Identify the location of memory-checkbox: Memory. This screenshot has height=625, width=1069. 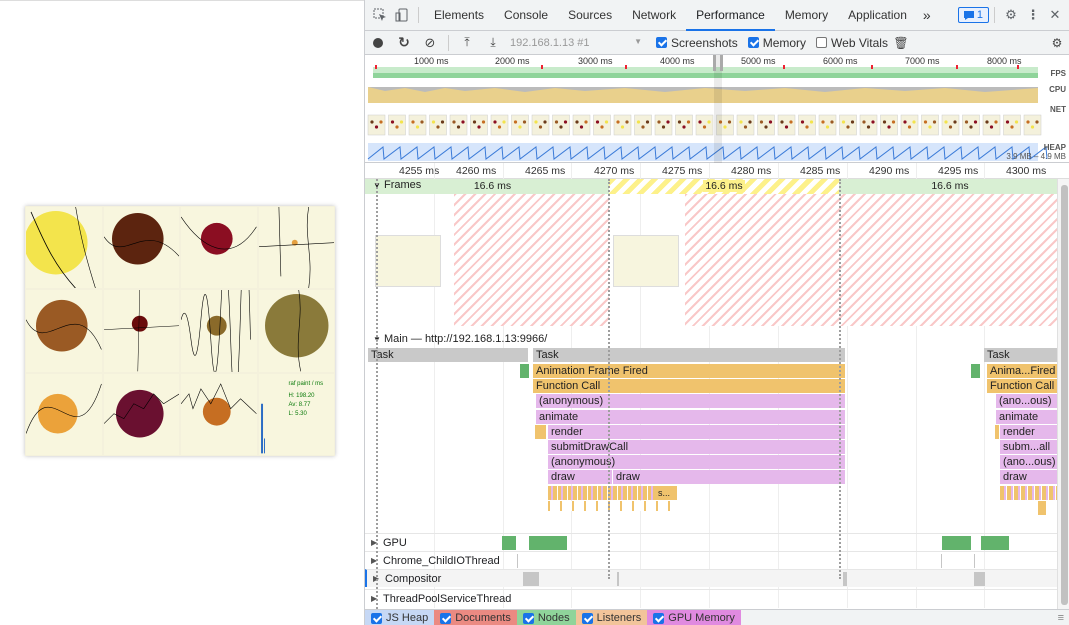
(776, 43).